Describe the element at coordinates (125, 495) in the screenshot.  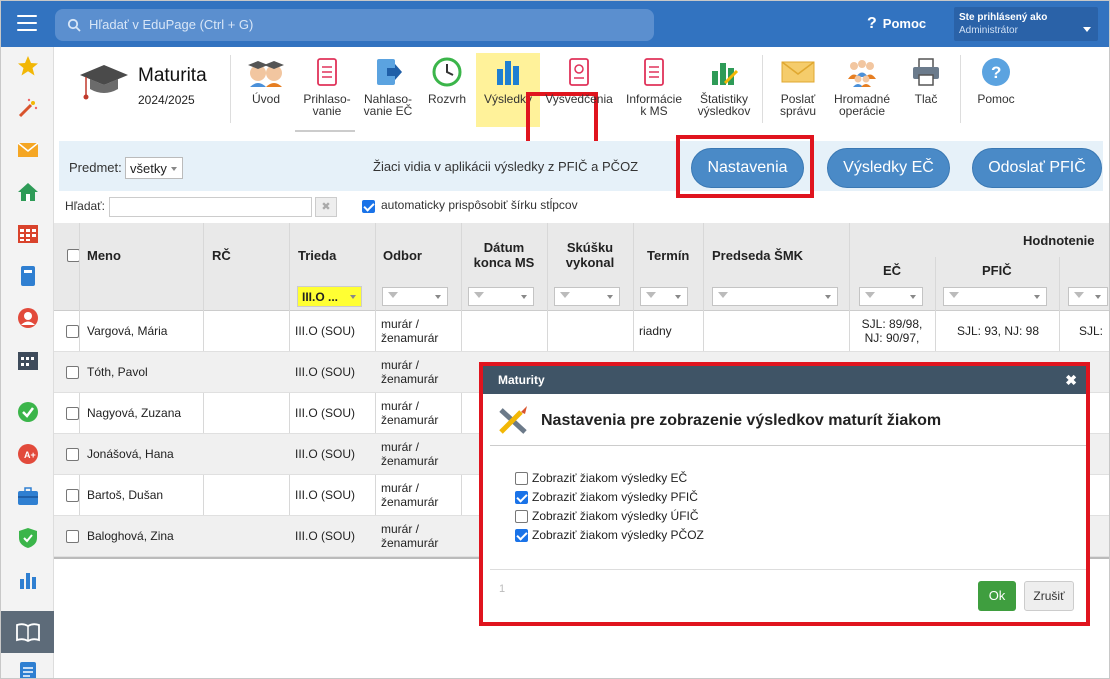
I see `cell-meno: Bartoš, Dušan` at that location.